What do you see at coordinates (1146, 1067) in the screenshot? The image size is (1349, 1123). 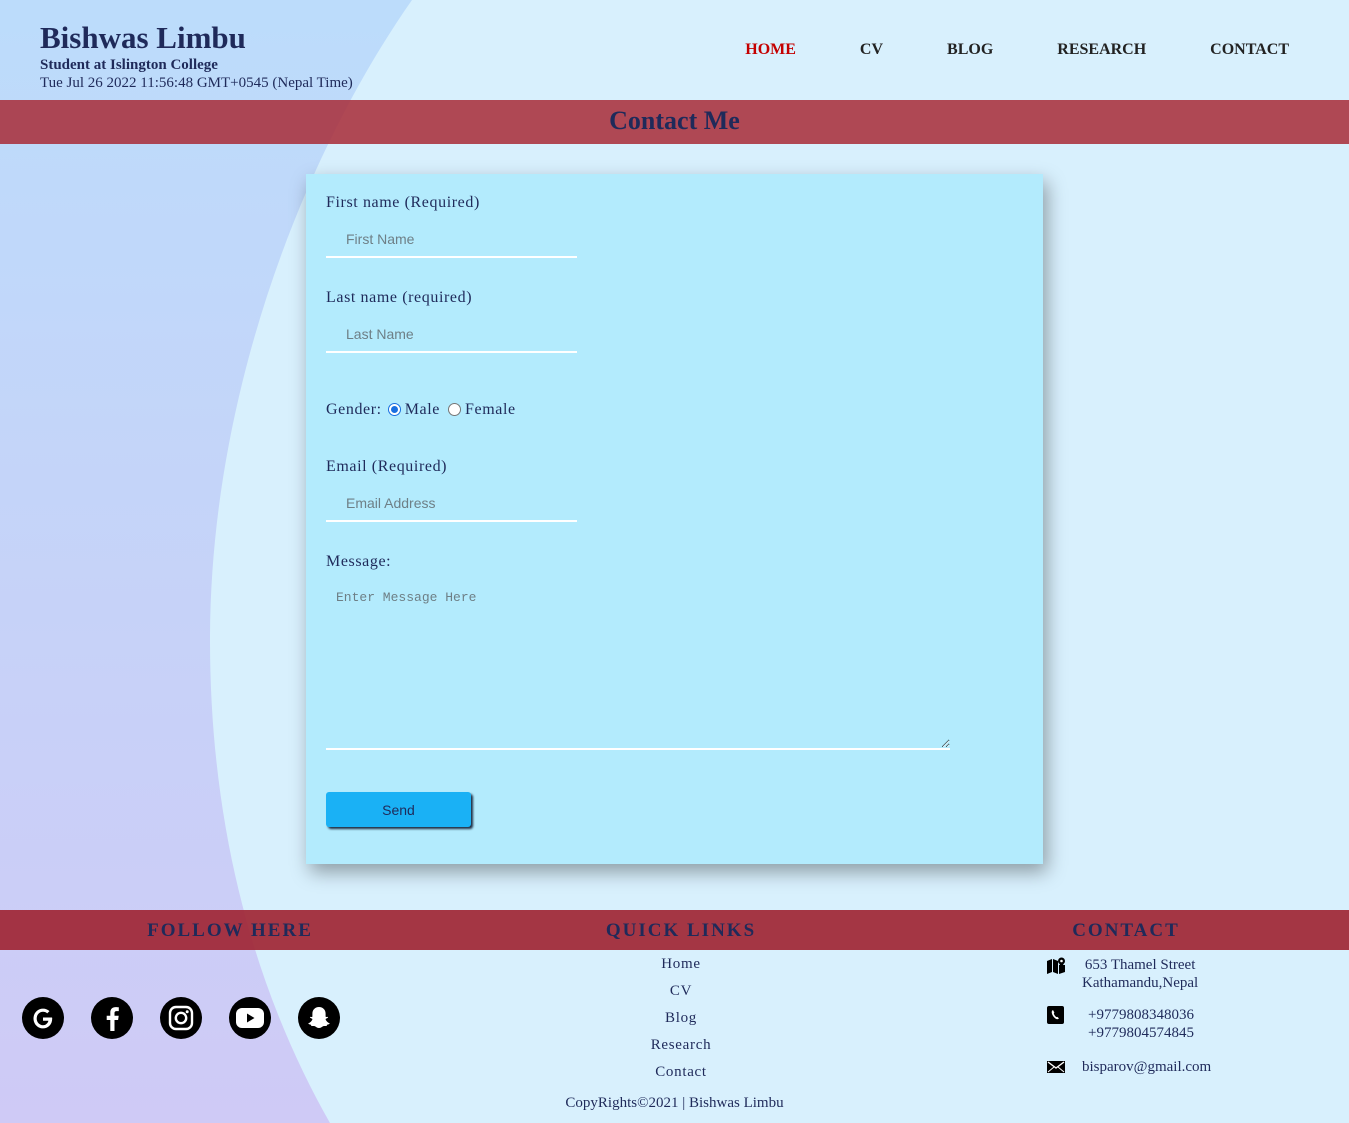 I see `email-address: bisparov@gmail.com` at bounding box center [1146, 1067].